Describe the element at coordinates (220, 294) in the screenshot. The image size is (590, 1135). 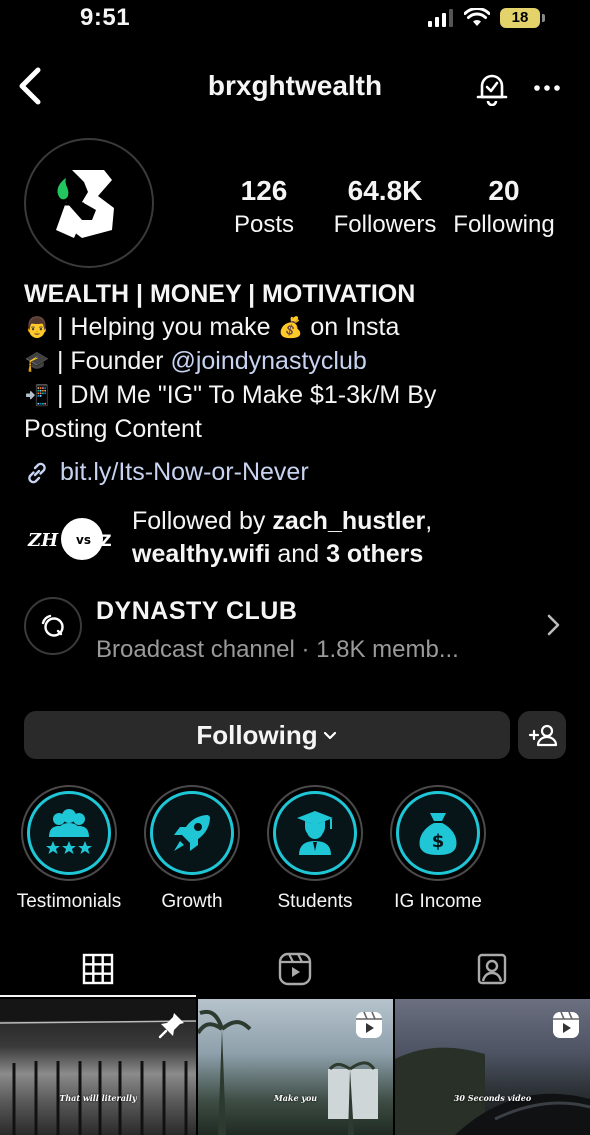
I see `bio-title: WEALTH | MONEY | MOTIVATION` at that location.